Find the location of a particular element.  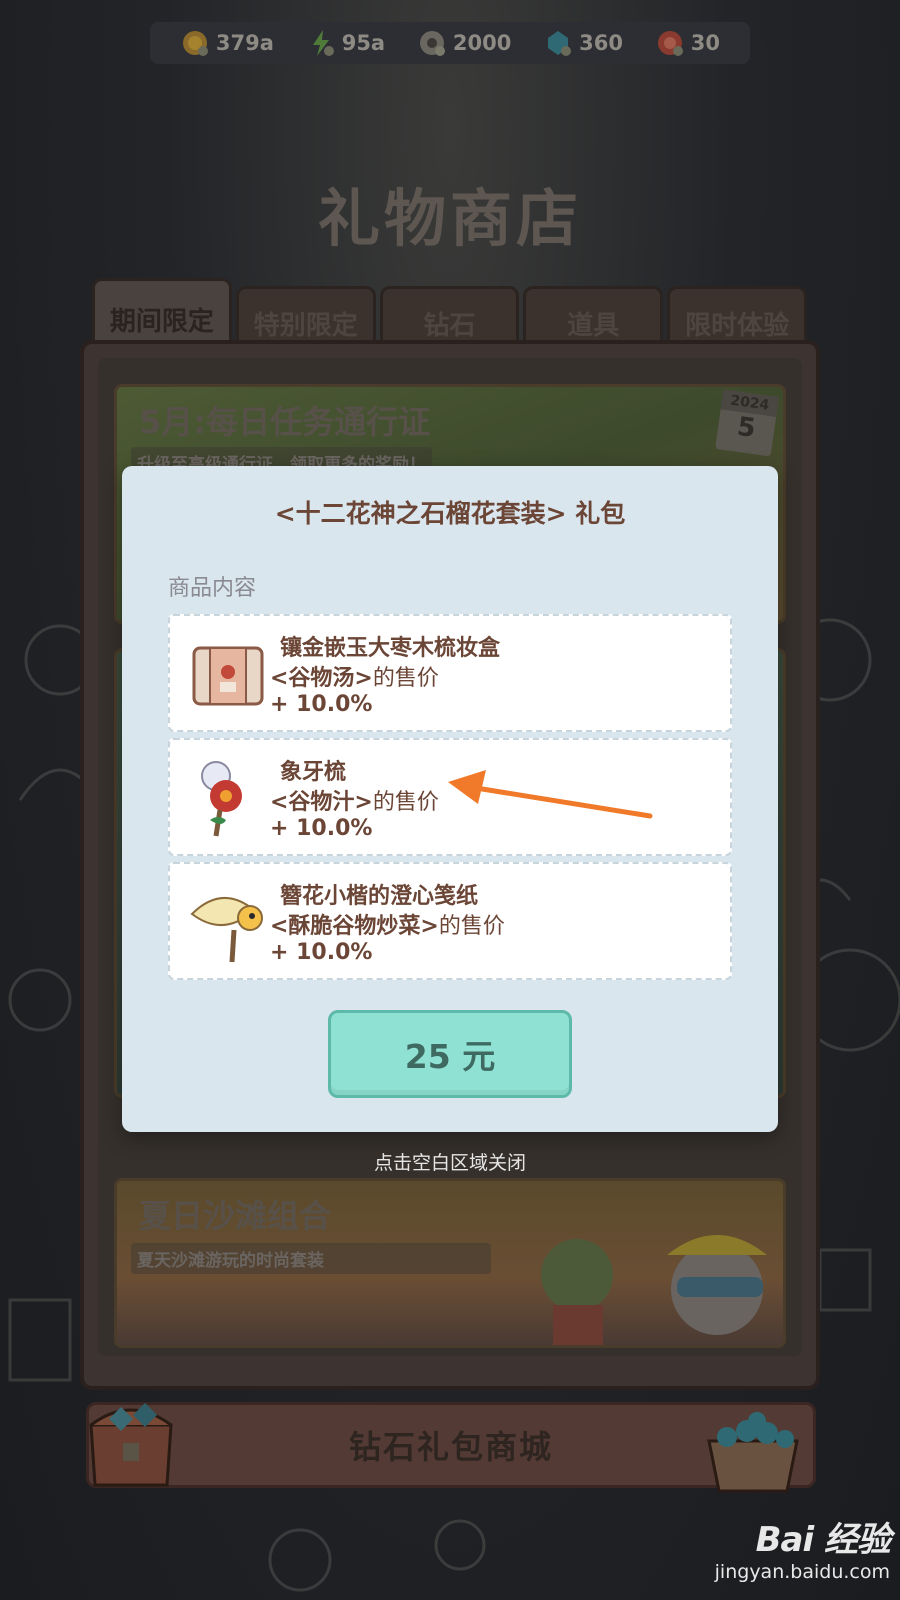

gear-value: 2000 is located at coordinates (482, 43).